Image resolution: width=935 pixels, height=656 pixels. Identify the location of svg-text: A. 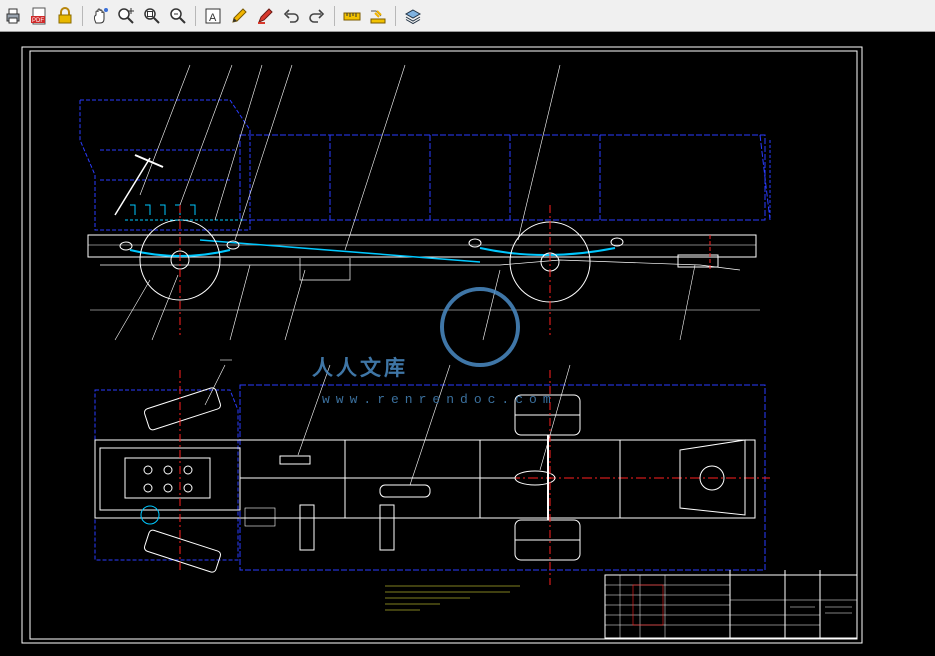
(213, 18).